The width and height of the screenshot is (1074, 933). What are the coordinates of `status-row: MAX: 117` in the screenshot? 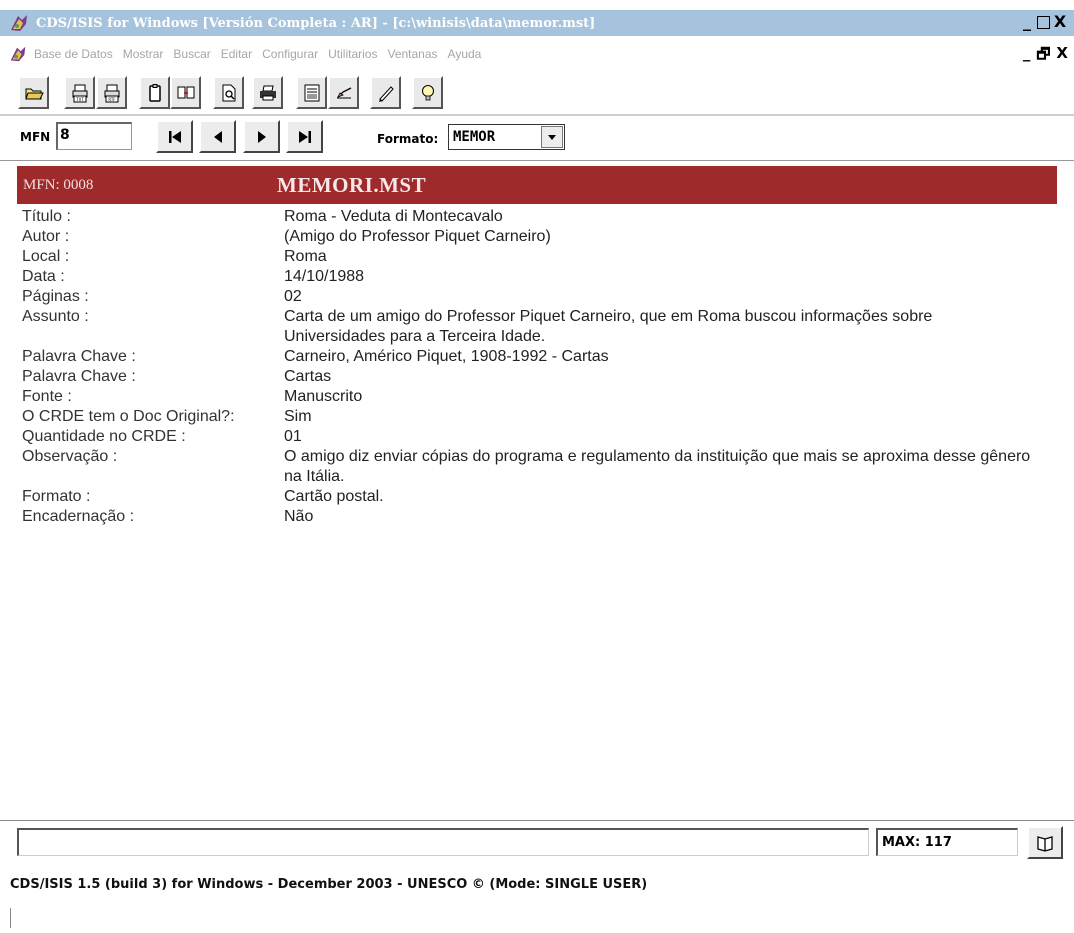 It's located at (537, 845).